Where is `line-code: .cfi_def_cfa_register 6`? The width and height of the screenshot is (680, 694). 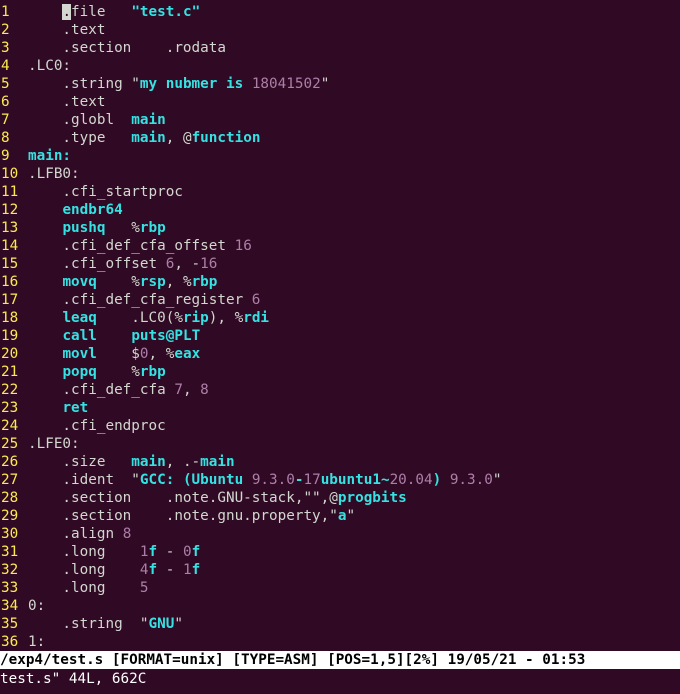
line-code: .cfi_def_cfa_register 6 is located at coordinates (144, 300).